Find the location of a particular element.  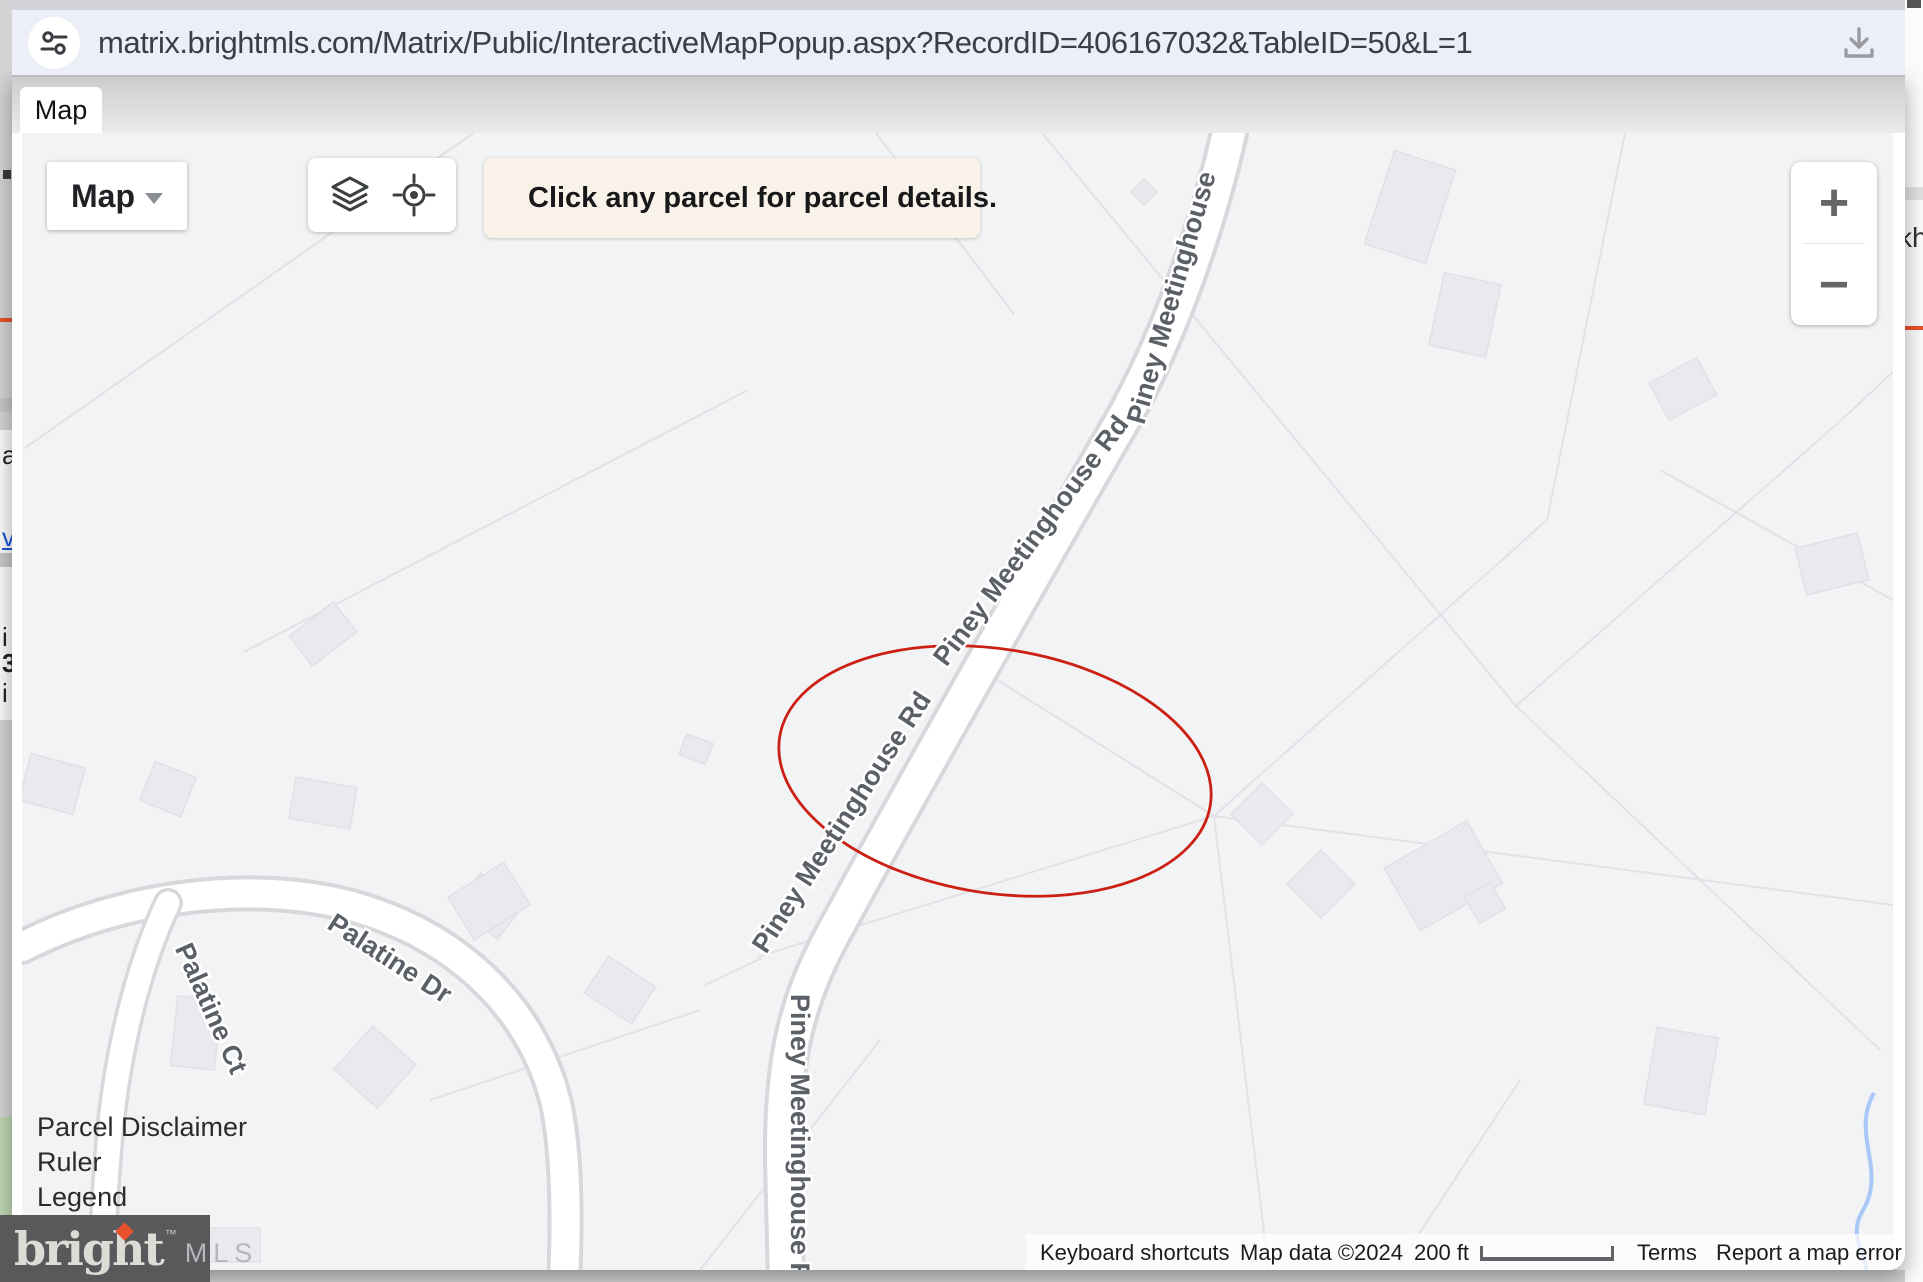

map-layer-controls is located at coordinates (382, 195).